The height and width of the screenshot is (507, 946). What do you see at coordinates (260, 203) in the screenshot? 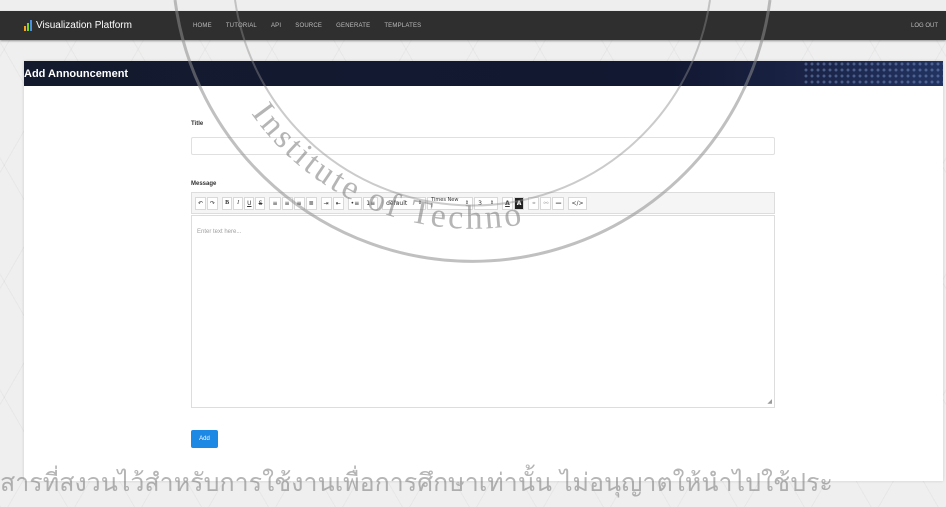
I see `strikethrough-icon: S` at bounding box center [260, 203].